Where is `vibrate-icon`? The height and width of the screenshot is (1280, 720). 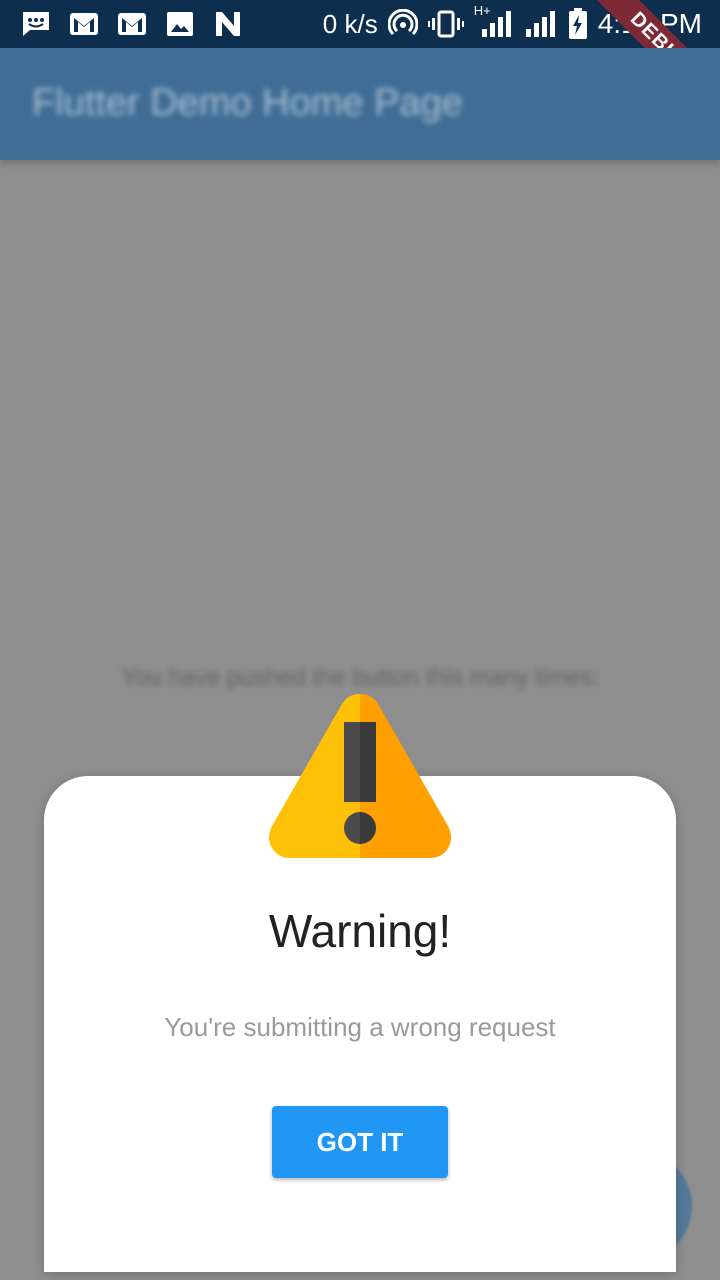
vibrate-icon is located at coordinates (445, 24).